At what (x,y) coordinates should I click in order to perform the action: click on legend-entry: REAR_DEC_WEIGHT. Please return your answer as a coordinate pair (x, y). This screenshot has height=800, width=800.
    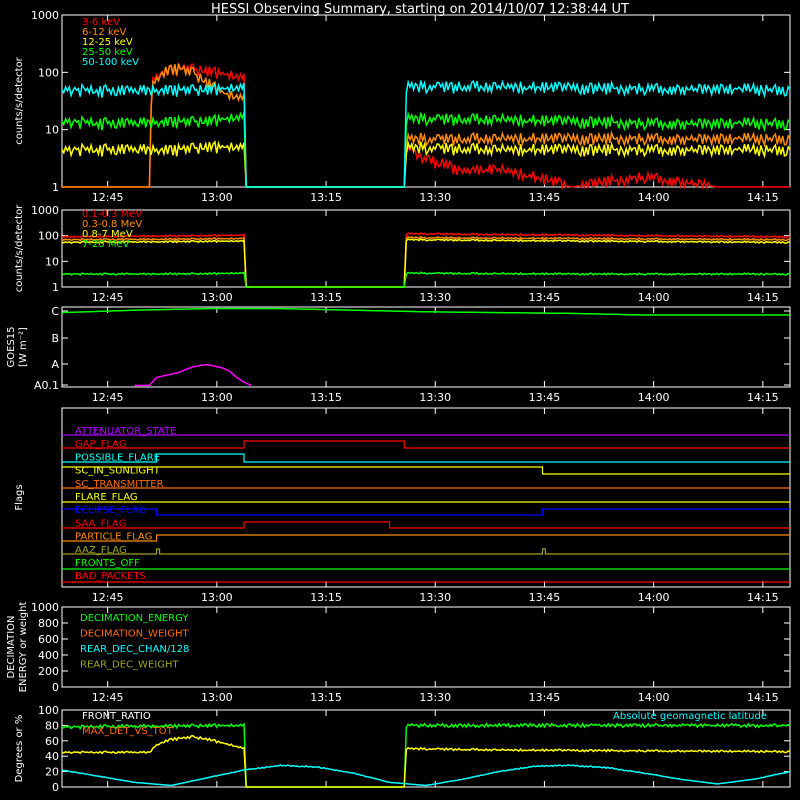
    Looking at the image, I should click on (129, 665).